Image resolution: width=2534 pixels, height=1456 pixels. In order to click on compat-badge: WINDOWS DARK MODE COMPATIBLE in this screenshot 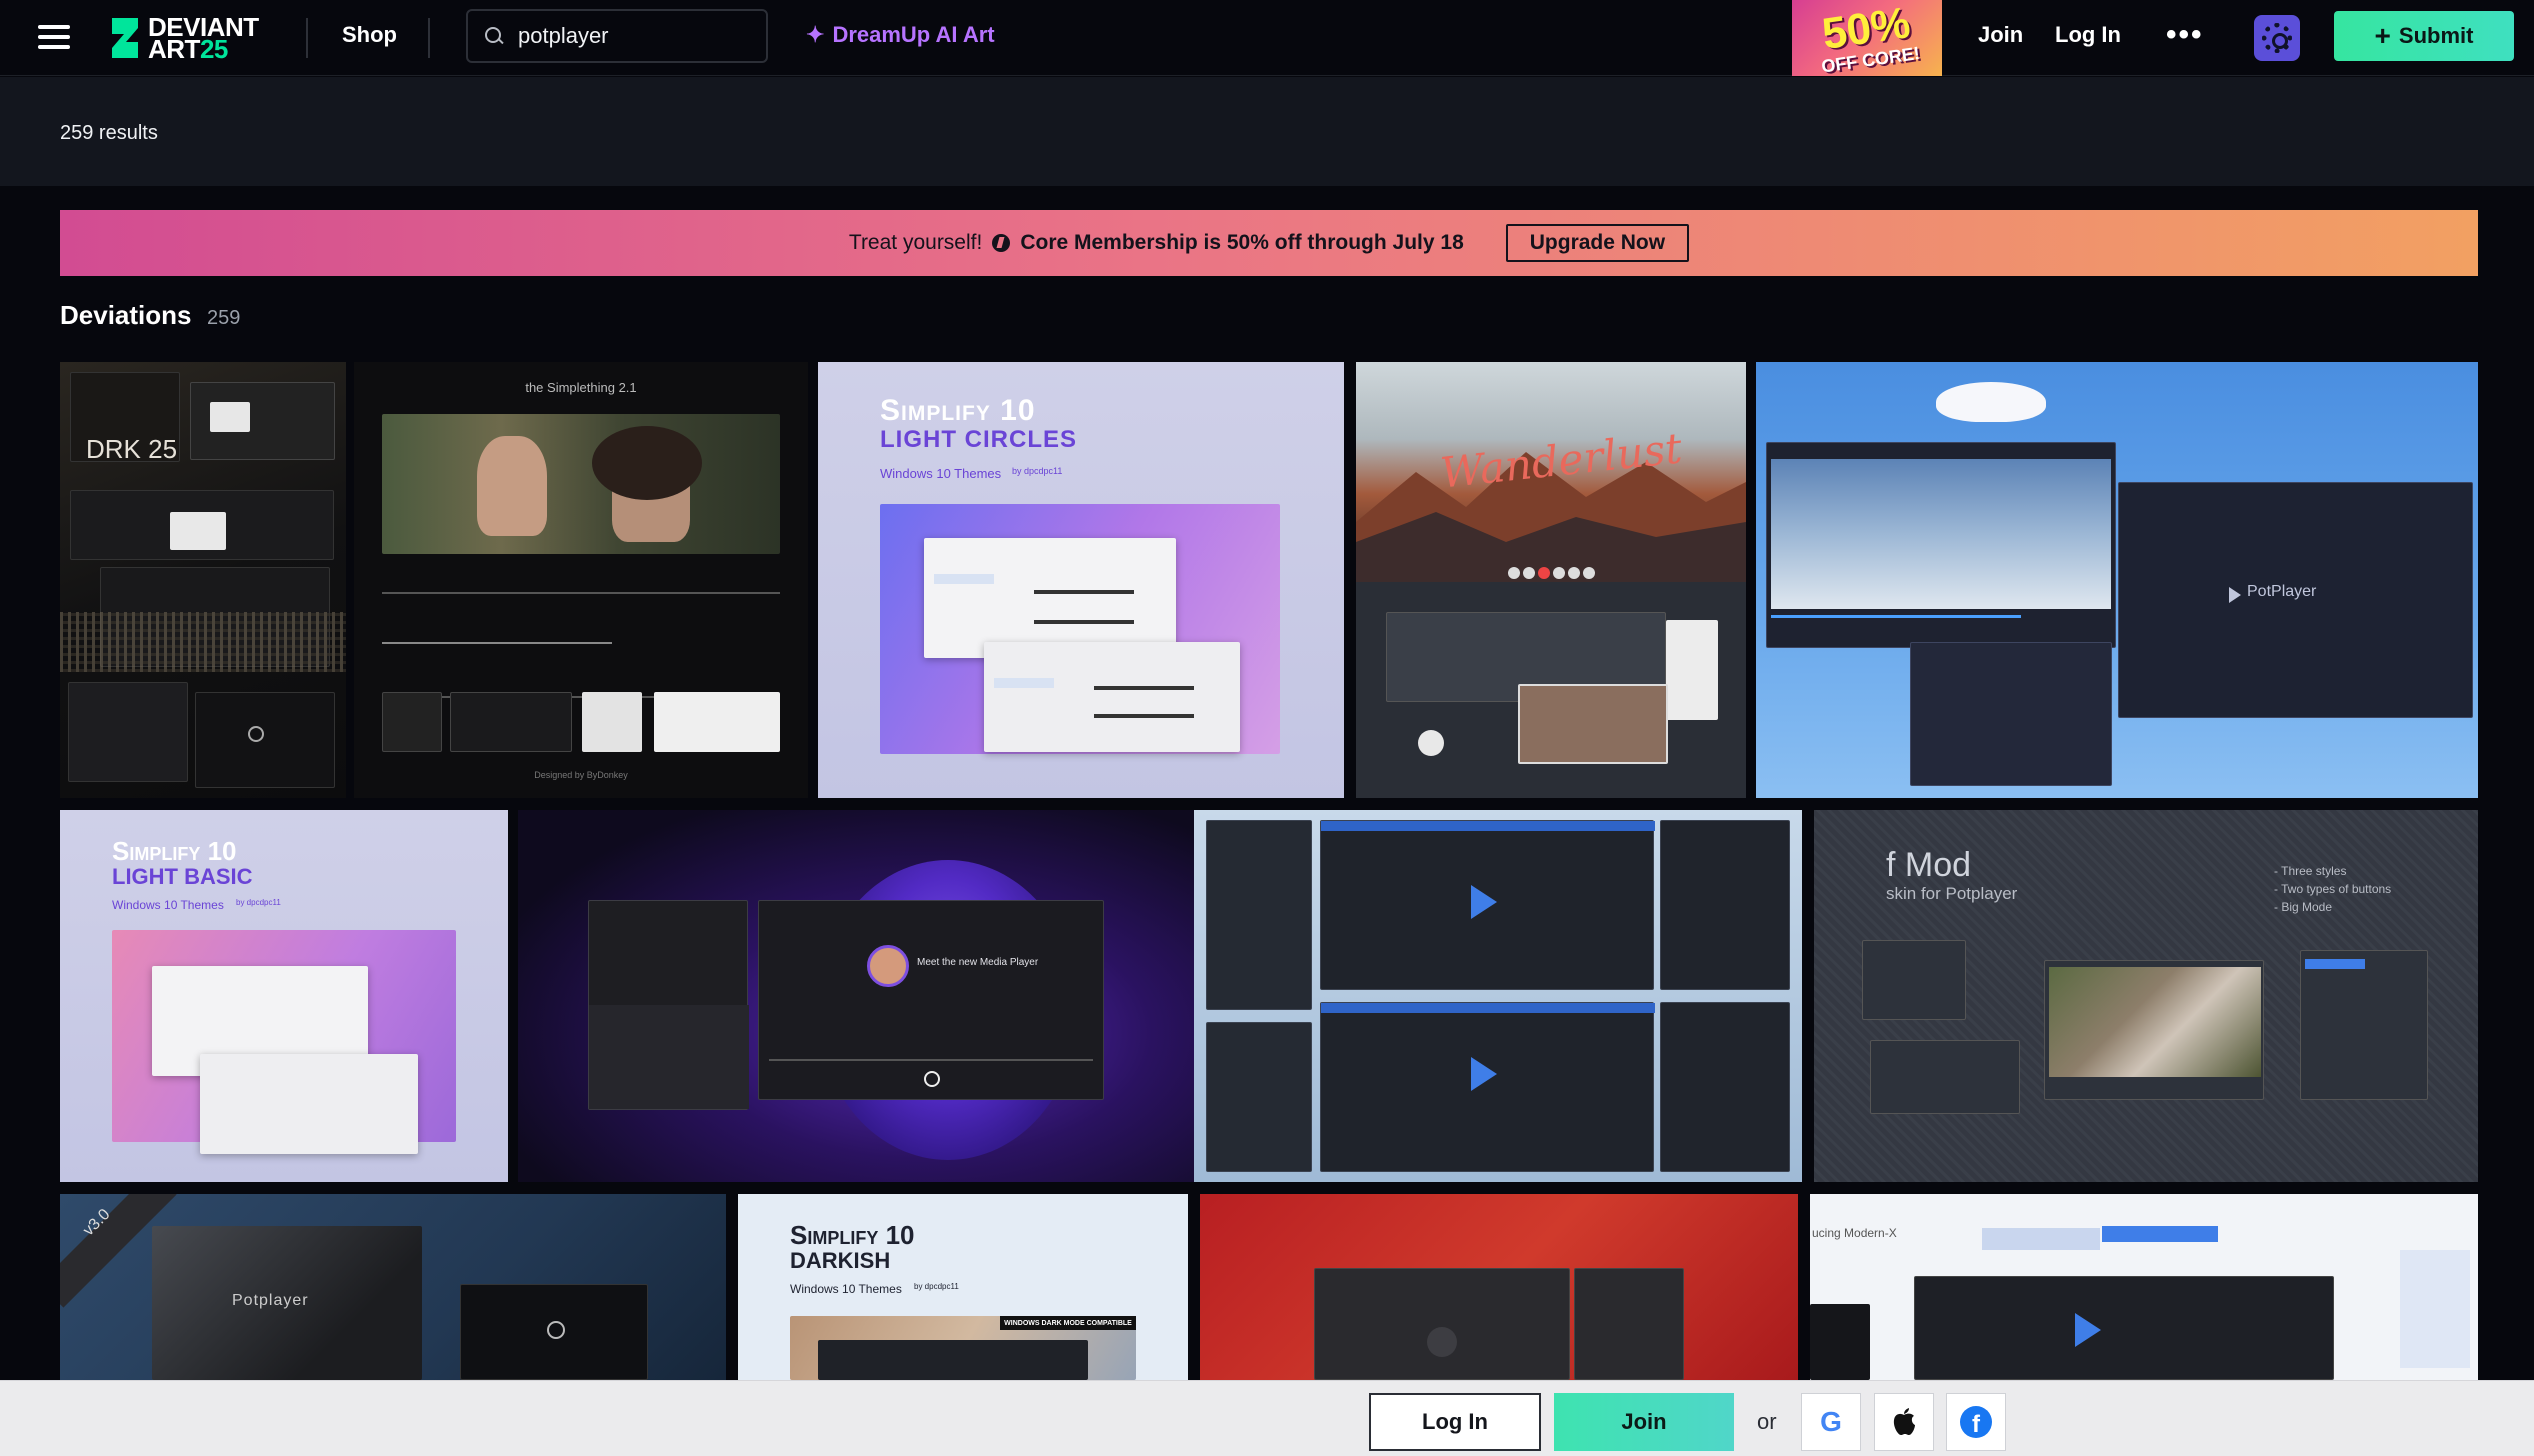, I will do `click(1068, 1323)`.